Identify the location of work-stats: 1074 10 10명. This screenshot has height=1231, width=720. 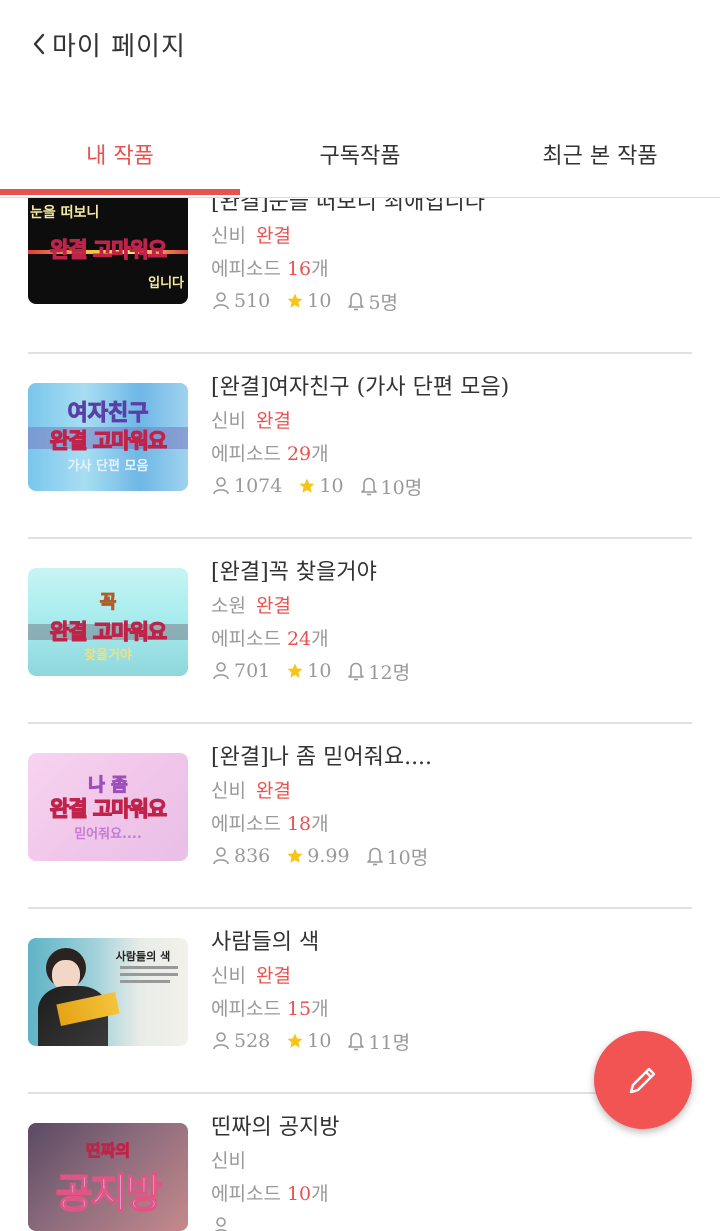
(360, 486).